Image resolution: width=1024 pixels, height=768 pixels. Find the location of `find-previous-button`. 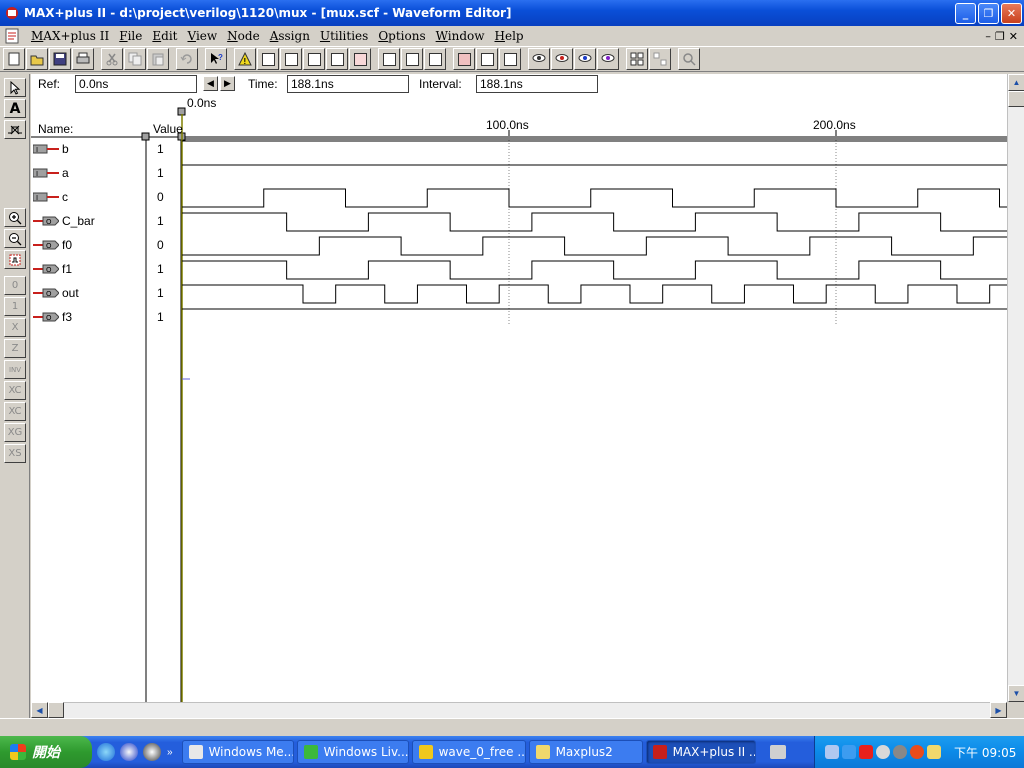

find-previous-button is located at coordinates (585, 59).